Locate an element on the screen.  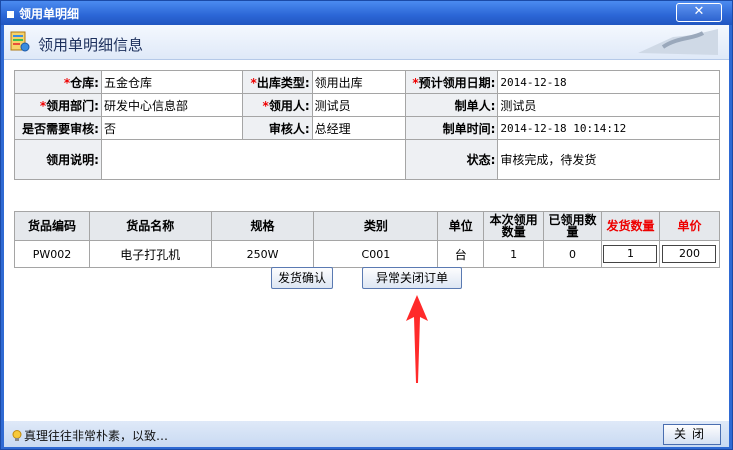
table-row: PW002 电子打孔机 250W C001 台 1 0 1 200 is located at coordinates (367, 254).